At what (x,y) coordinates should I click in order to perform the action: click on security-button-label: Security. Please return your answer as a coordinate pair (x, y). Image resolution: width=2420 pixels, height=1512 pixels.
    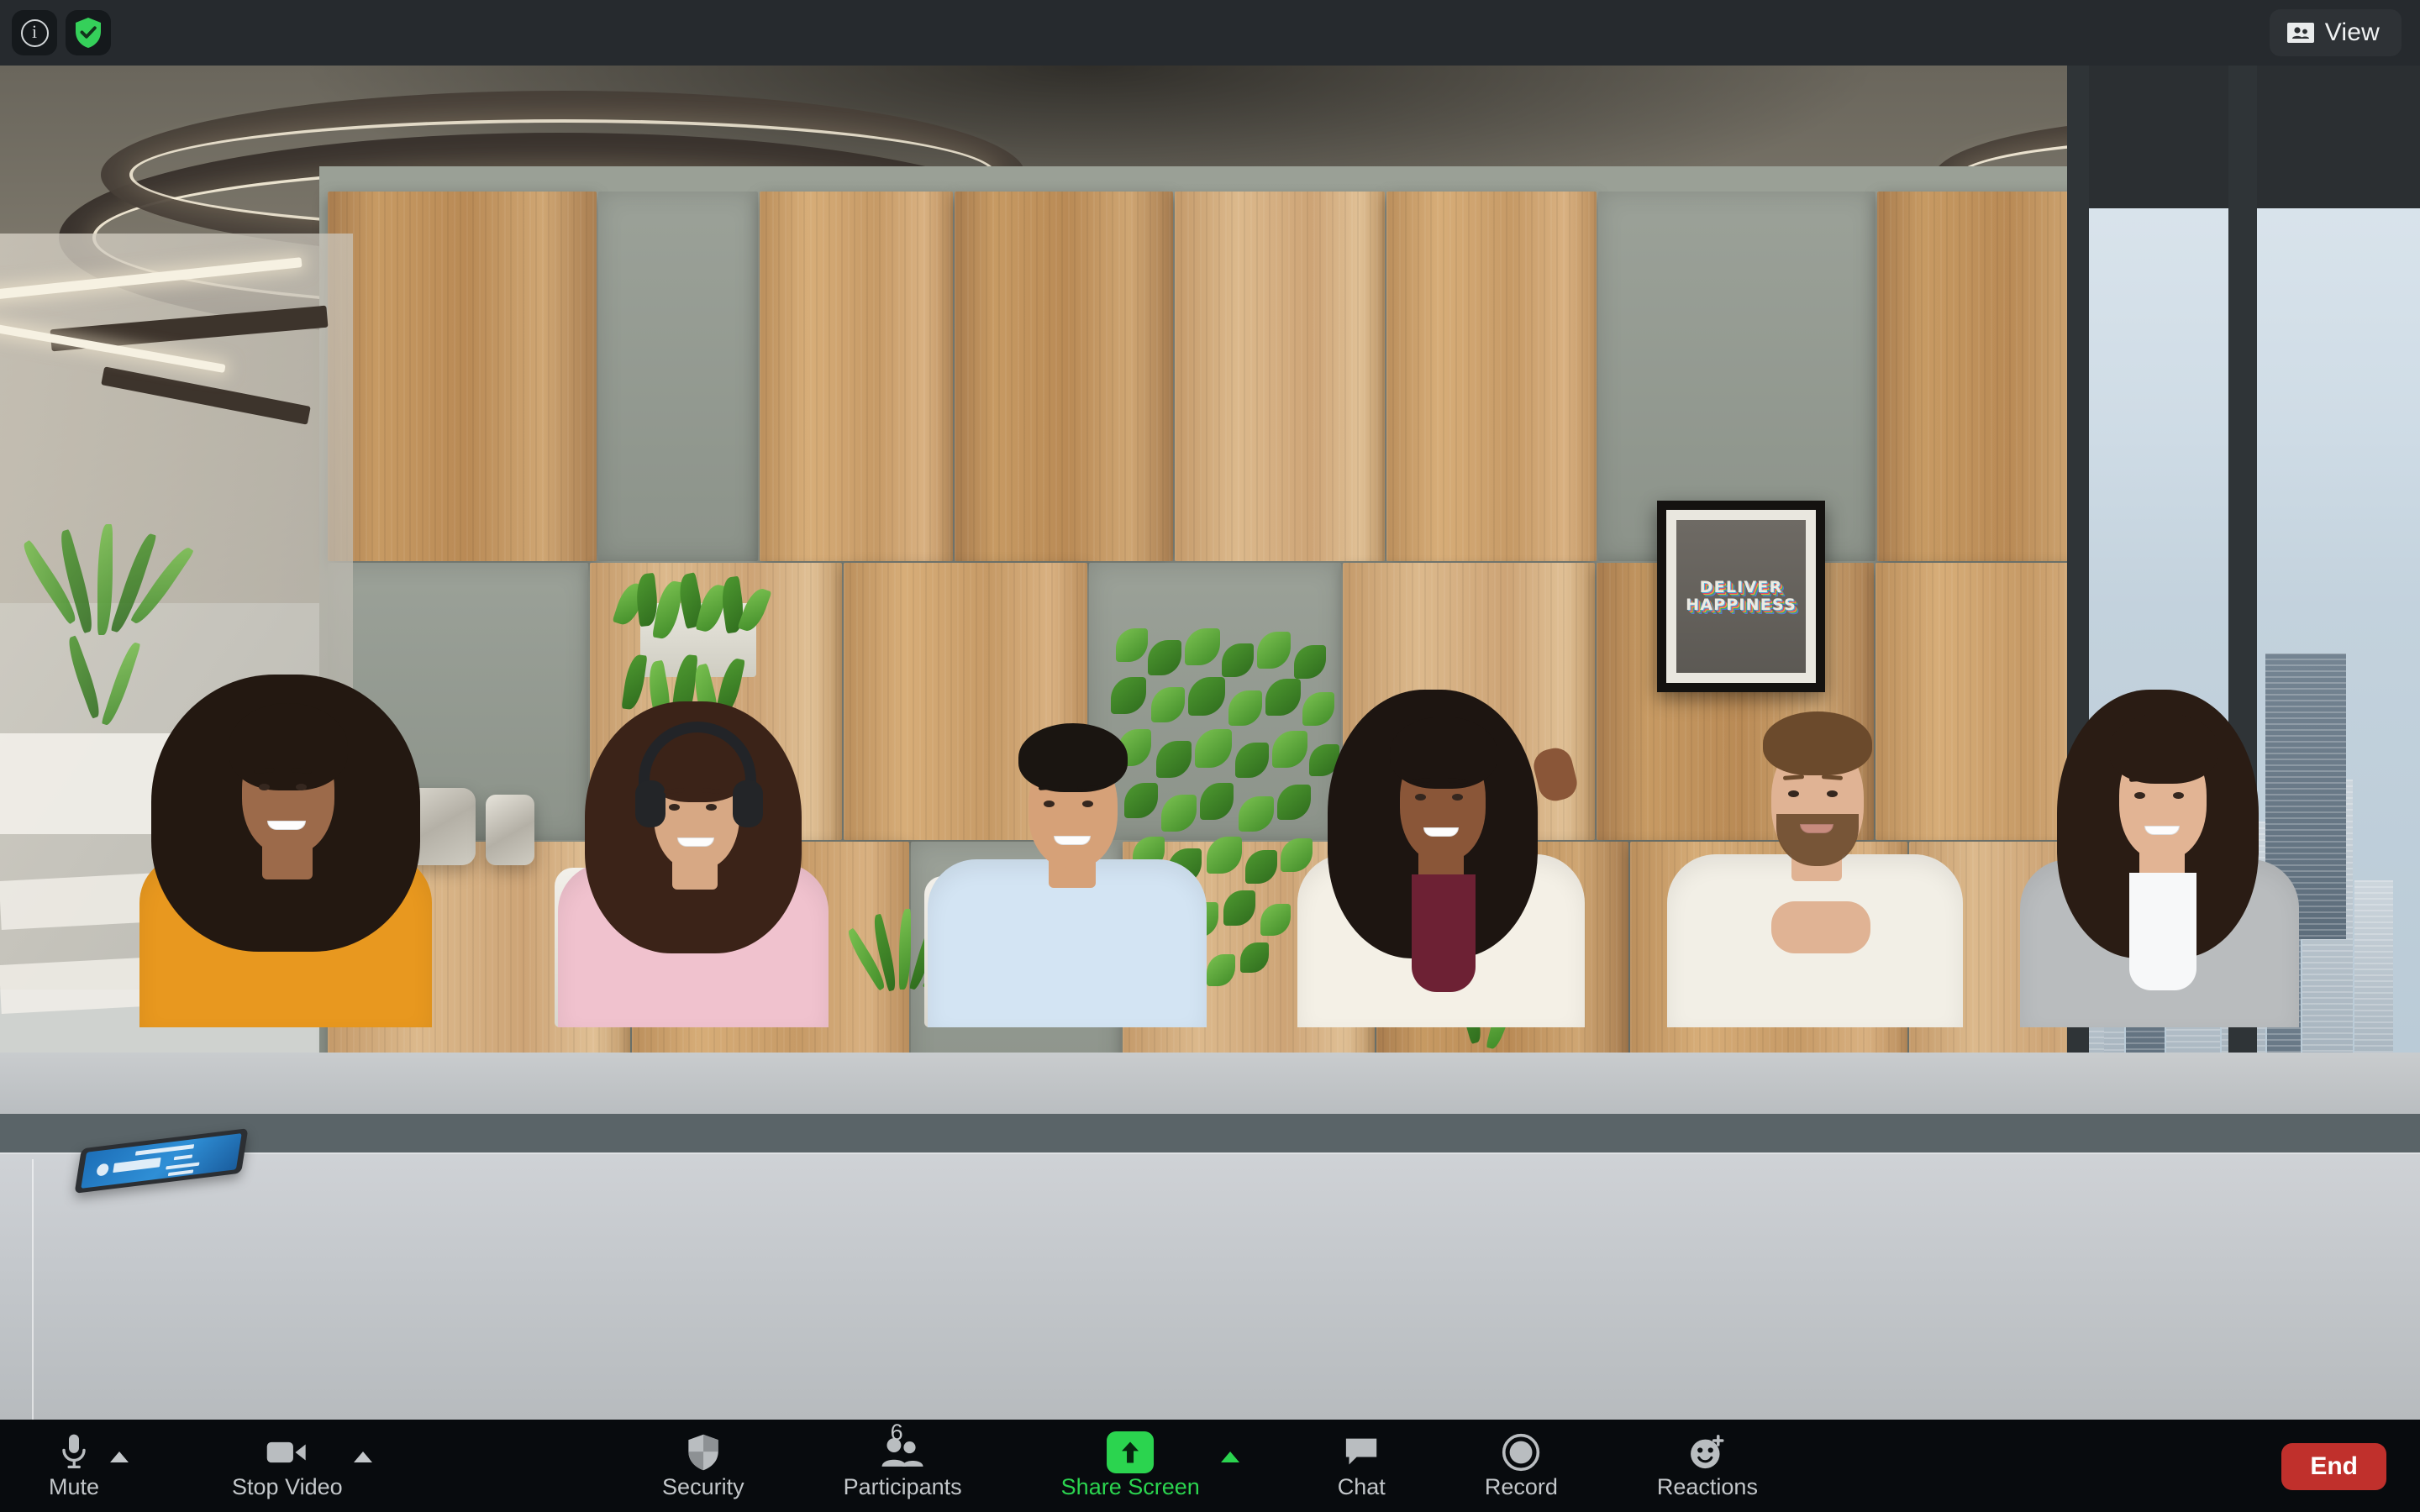
    Looking at the image, I should click on (703, 1486).